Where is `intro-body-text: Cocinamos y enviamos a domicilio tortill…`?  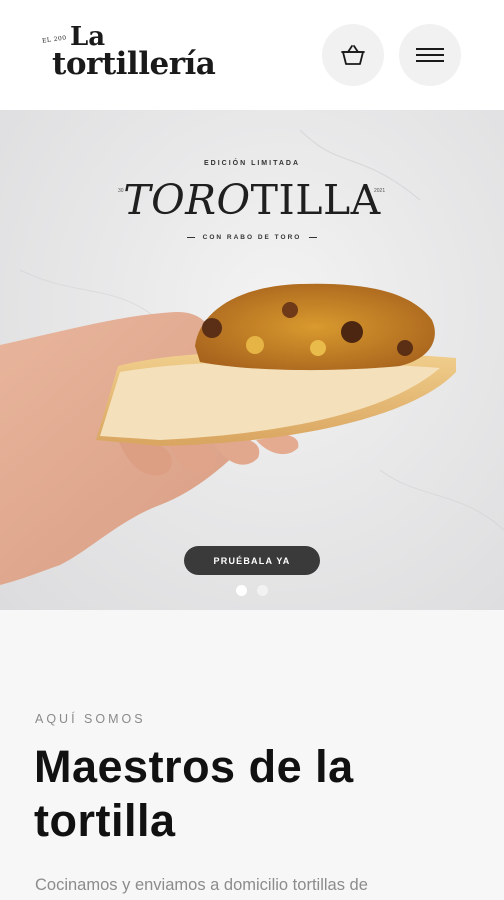
intro-body-text: Cocinamos y enviamos a domicilio tortill… is located at coordinates (201, 885).